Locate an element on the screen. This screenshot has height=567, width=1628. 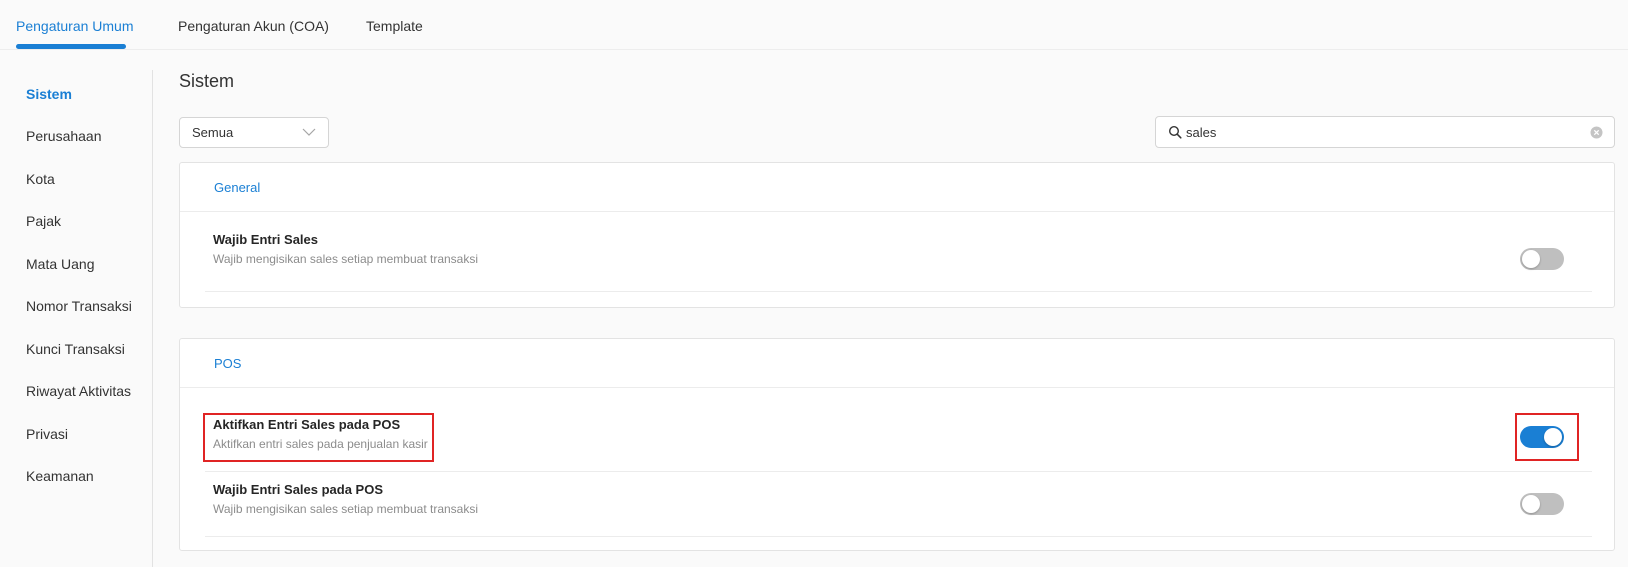
chevron-down-icon is located at coordinates (309, 132).